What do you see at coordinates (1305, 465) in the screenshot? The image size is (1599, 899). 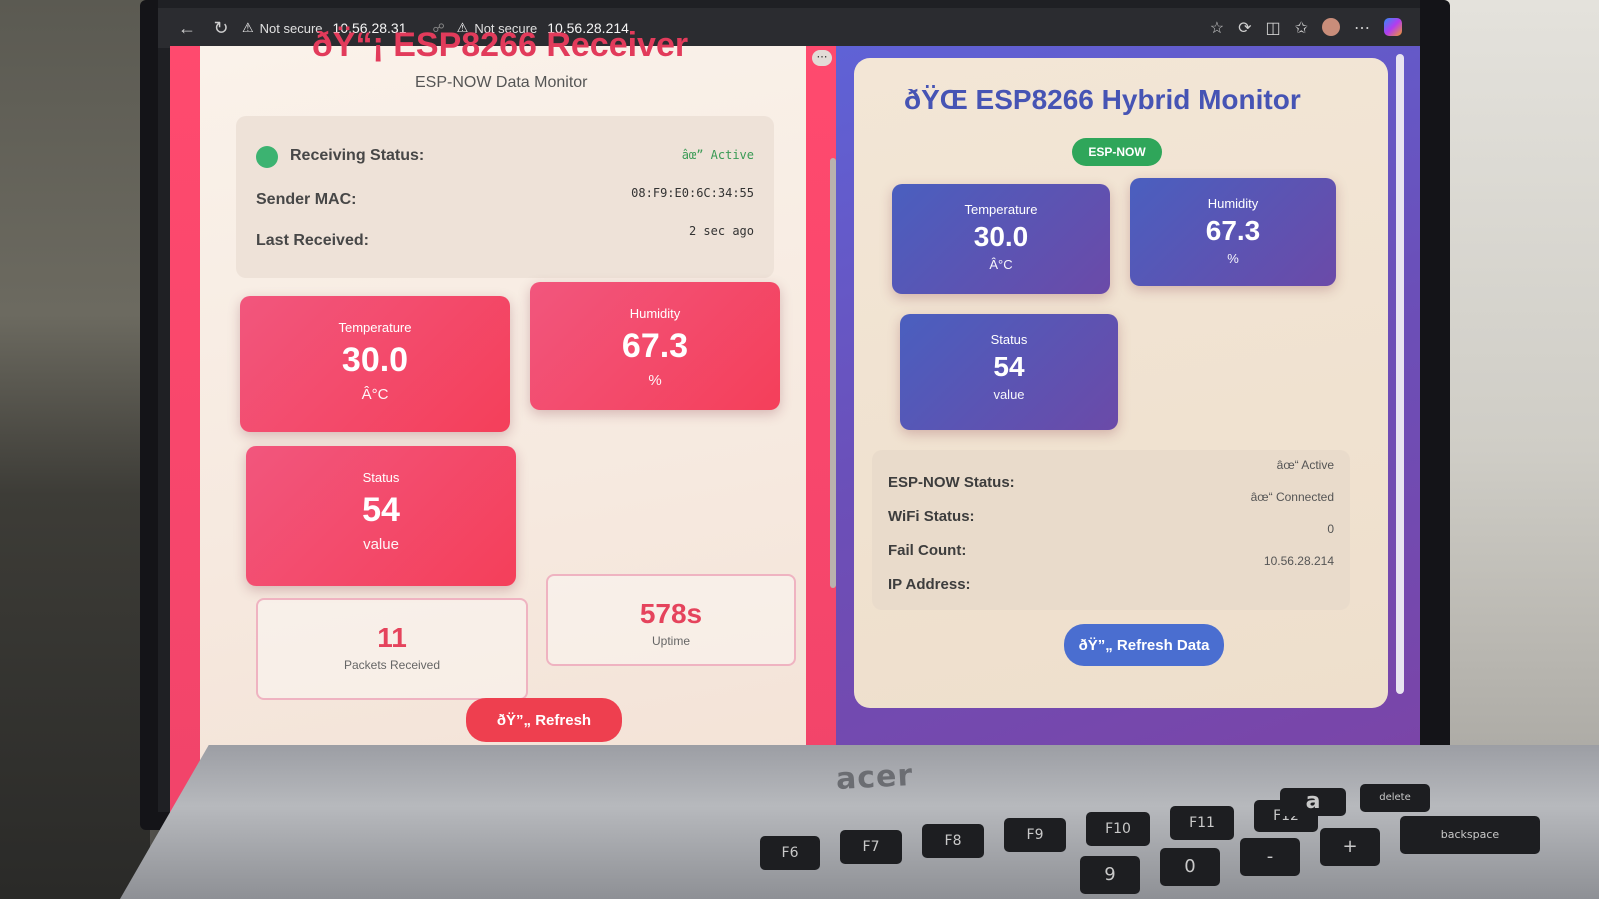 I see `espnow-status-value: âœ“ Active` at bounding box center [1305, 465].